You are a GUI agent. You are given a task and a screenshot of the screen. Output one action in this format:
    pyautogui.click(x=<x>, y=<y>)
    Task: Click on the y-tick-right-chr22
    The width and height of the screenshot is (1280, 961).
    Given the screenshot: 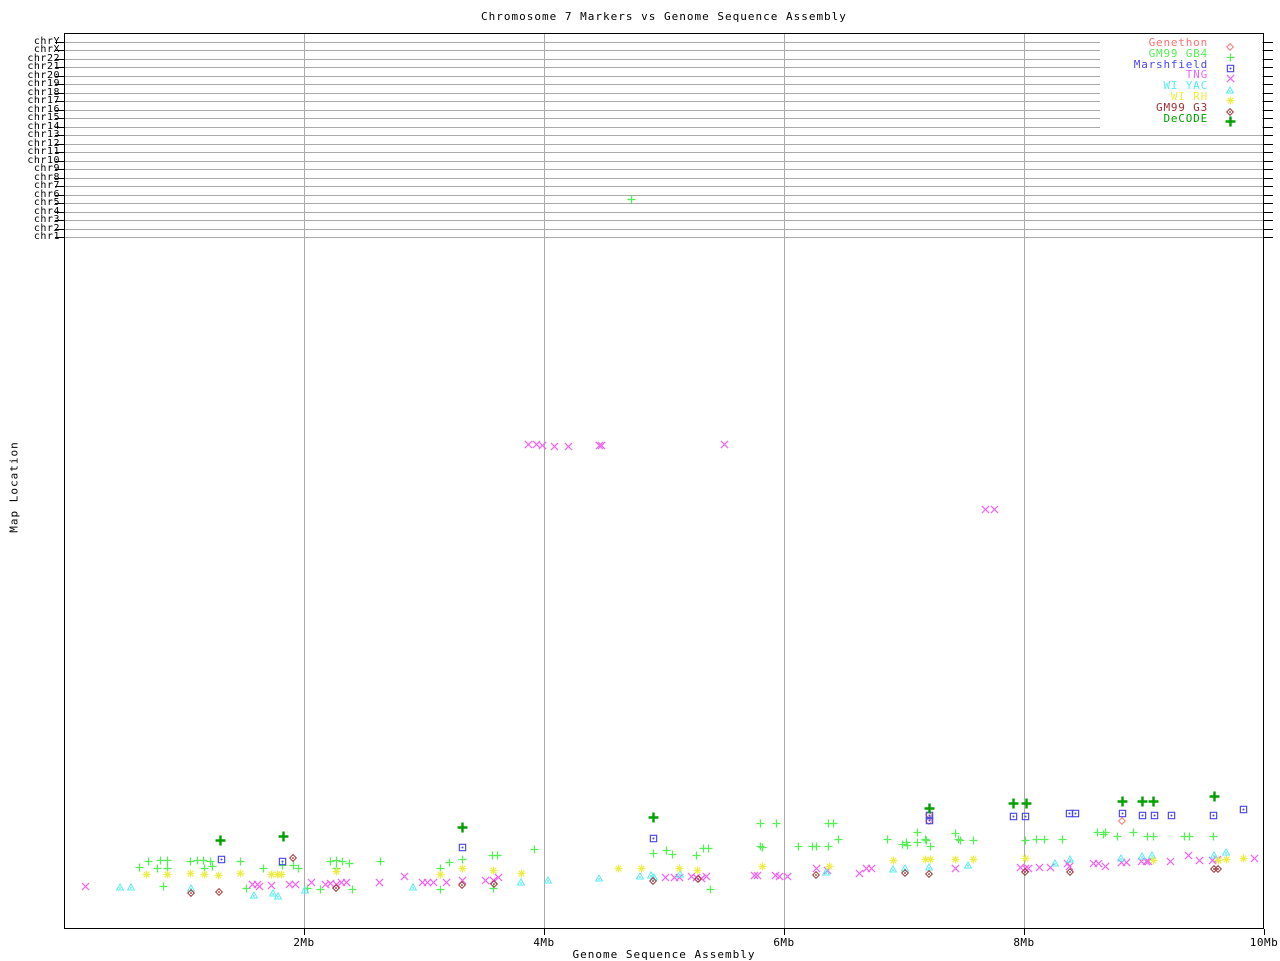 What is the action you would take?
    pyautogui.click(x=1268, y=59)
    